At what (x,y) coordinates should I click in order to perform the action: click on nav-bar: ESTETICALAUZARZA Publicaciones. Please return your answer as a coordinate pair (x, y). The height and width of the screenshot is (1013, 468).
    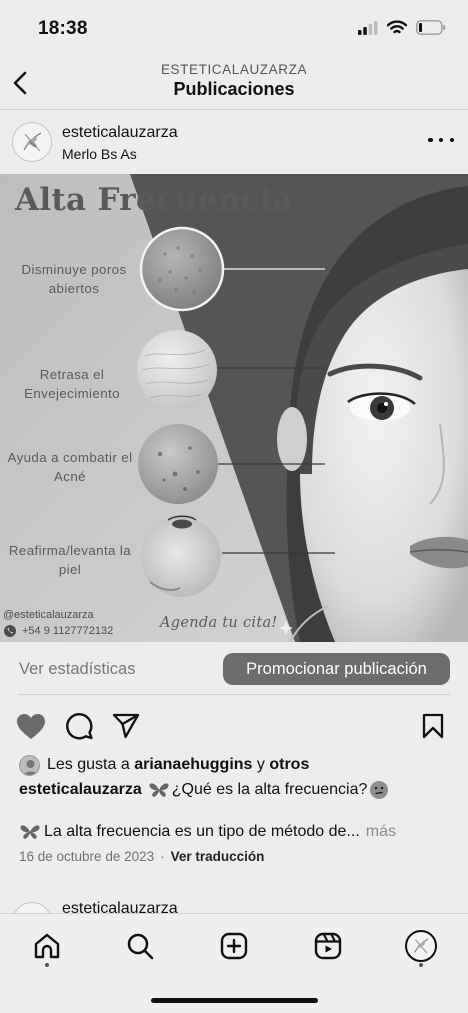
    Looking at the image, I should click on (234, 83).